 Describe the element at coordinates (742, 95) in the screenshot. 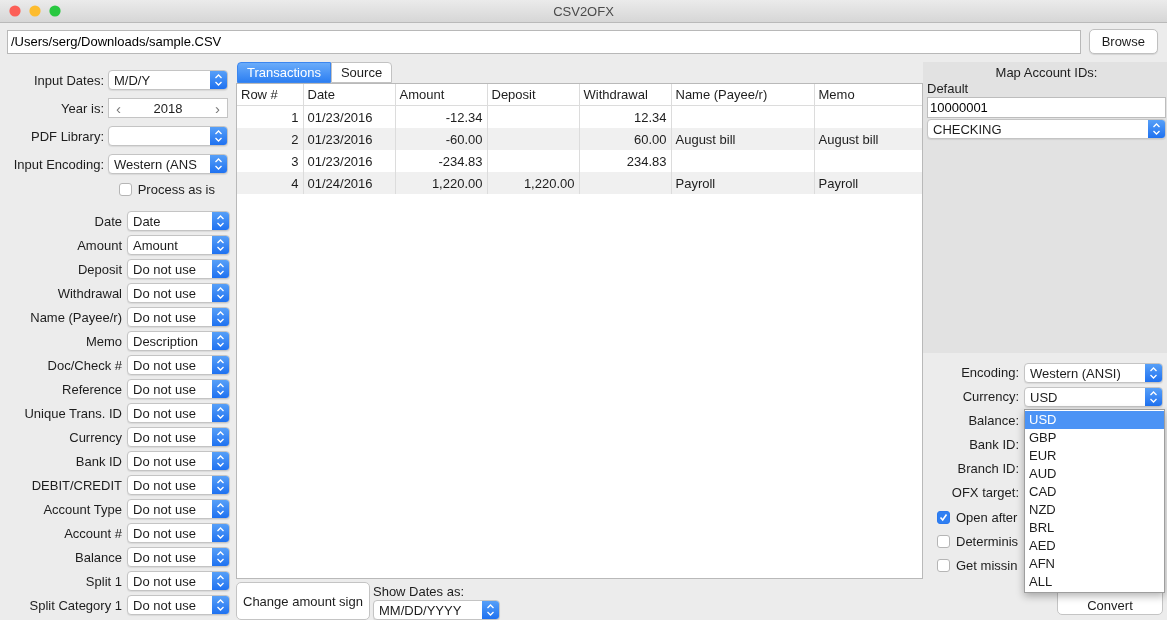

I see `column-header: Name (Payee/r)` at that location.